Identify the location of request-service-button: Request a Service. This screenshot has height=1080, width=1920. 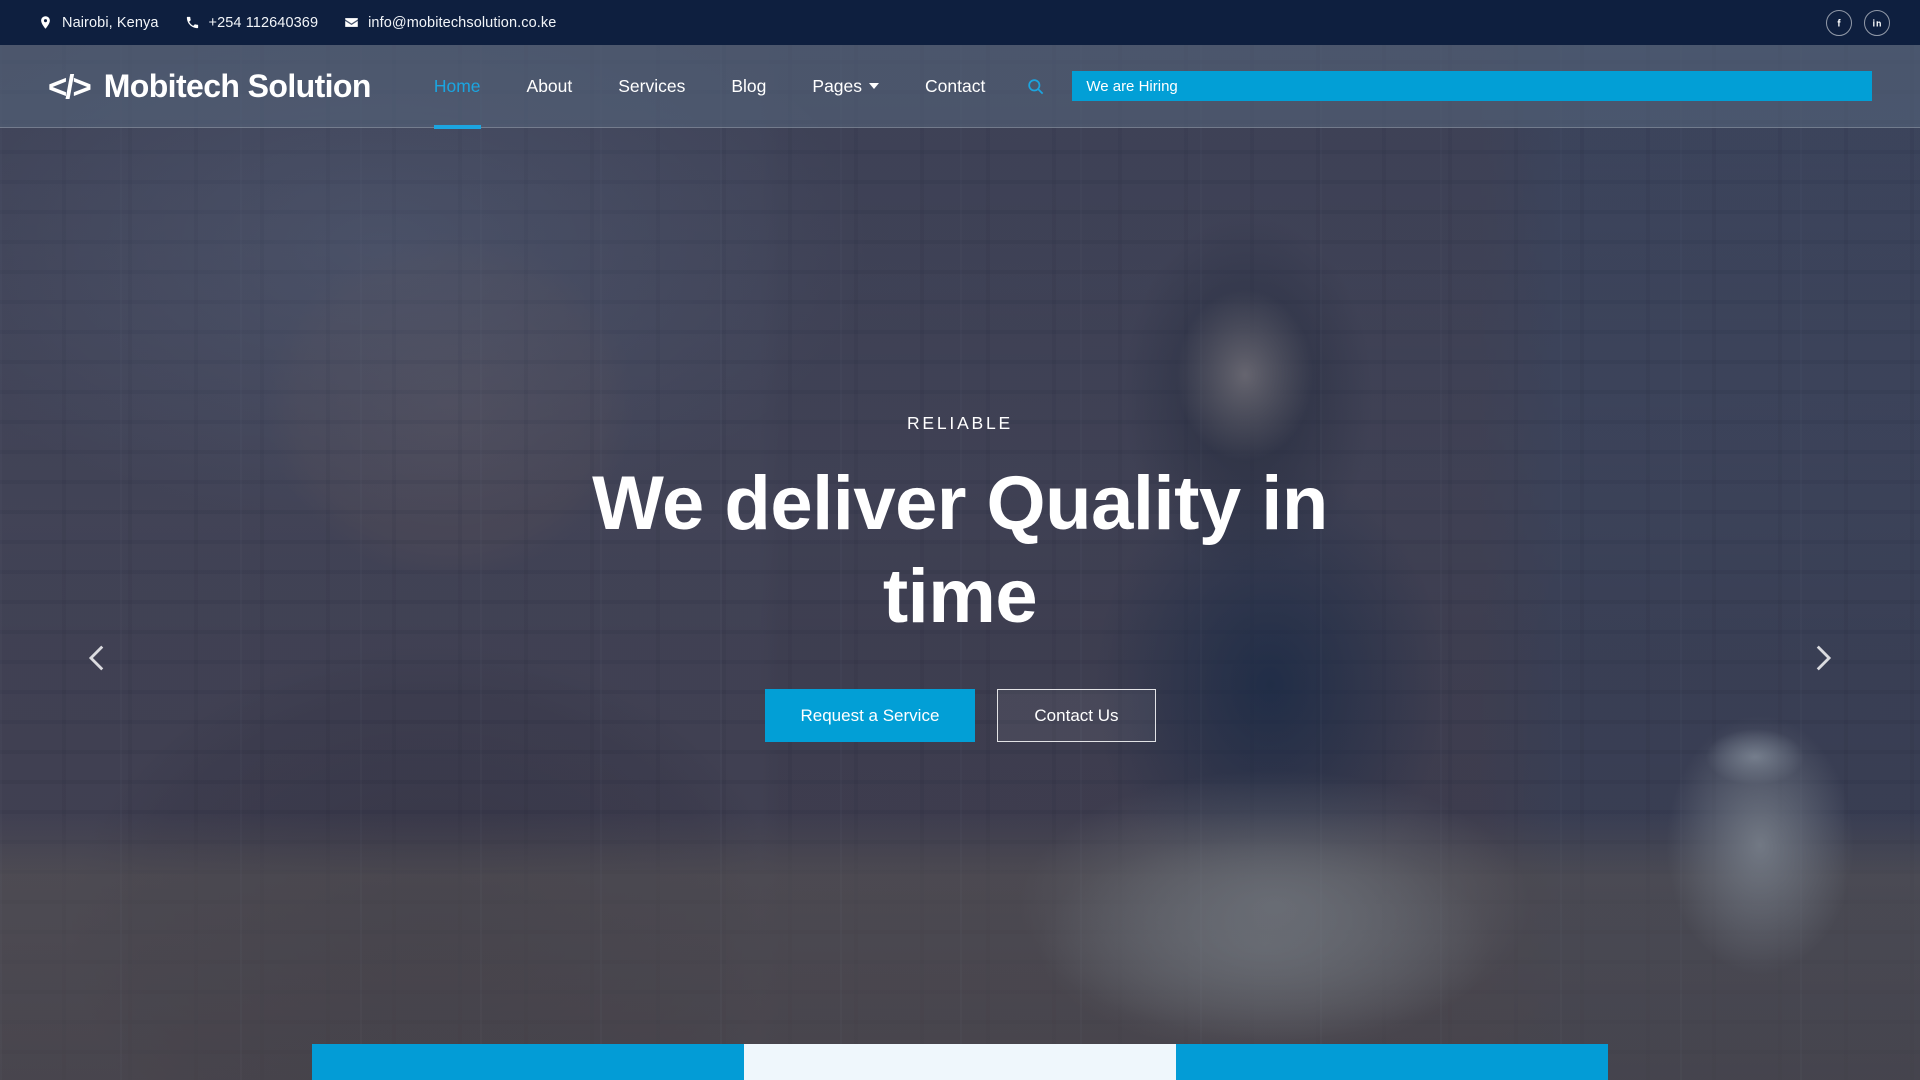
(870, 716).